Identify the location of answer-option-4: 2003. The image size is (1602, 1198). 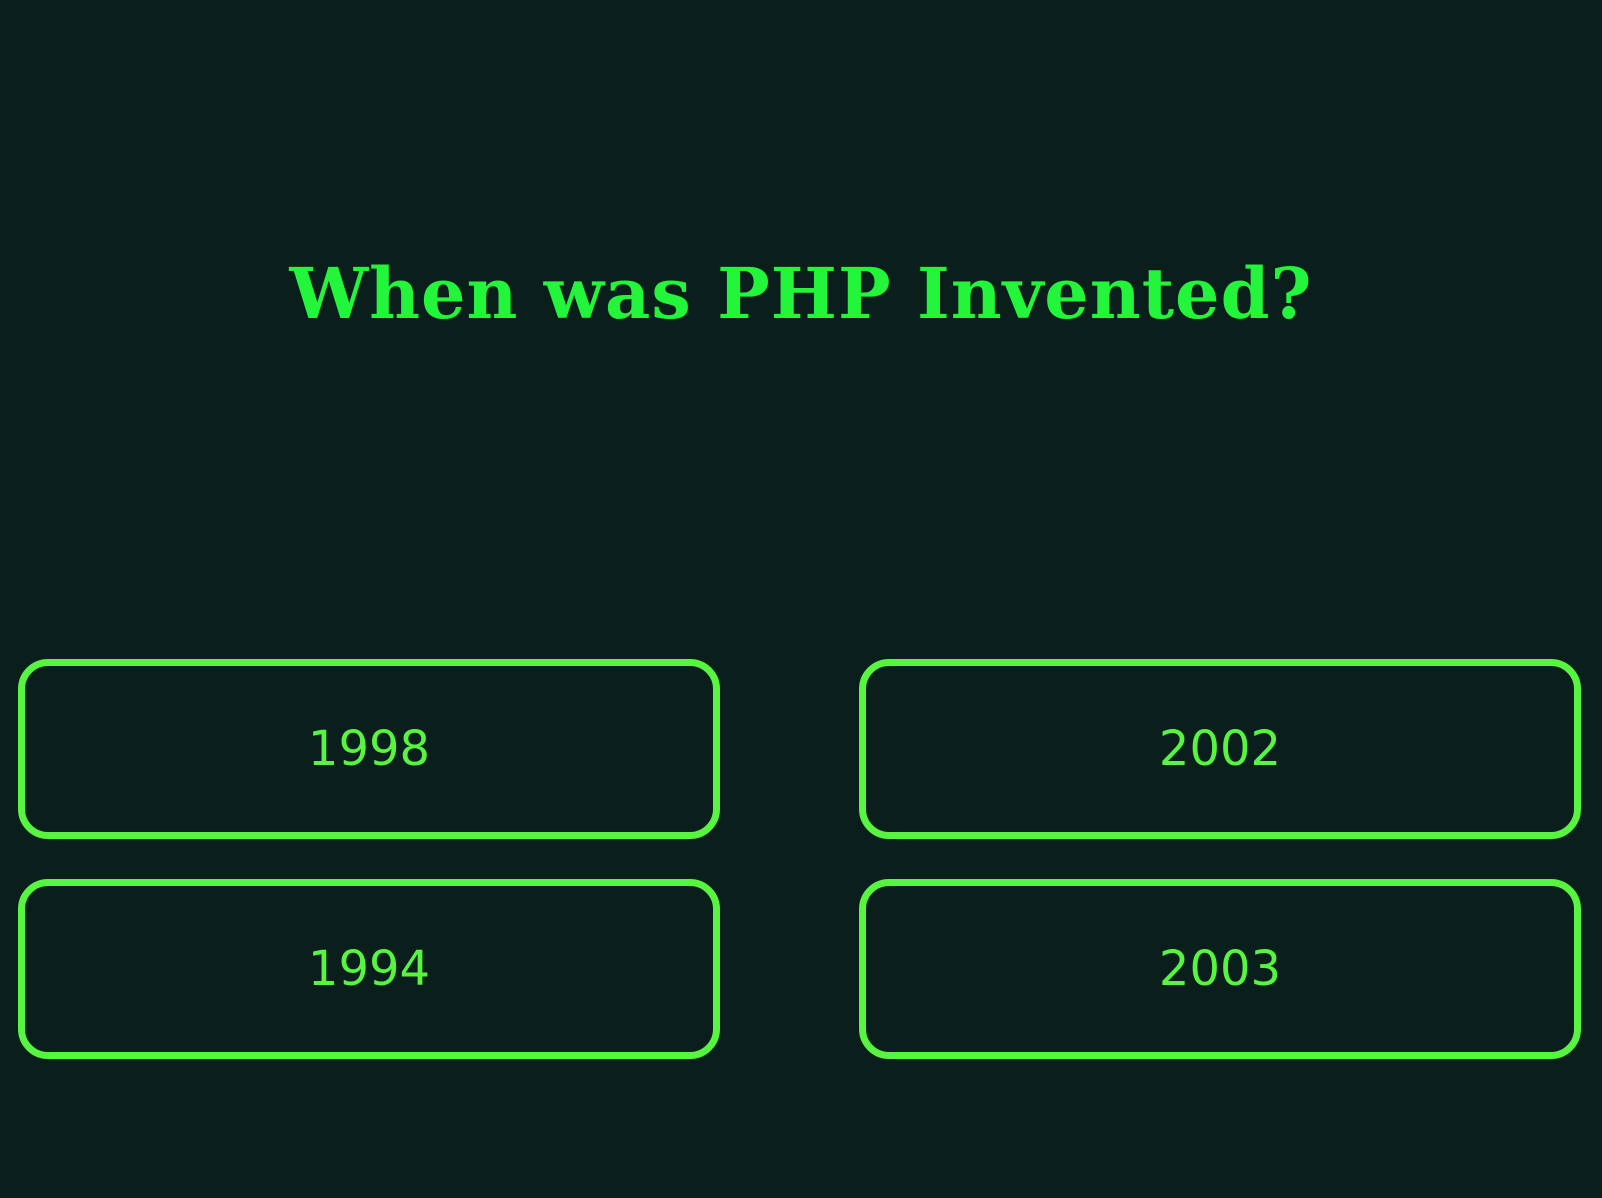
(1220, 969).